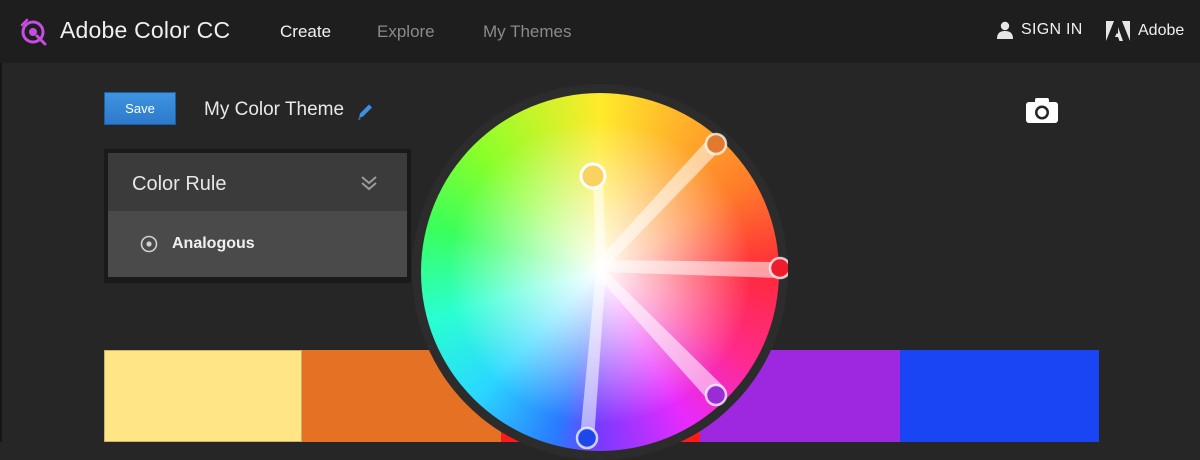 This screenshot has height=460, width=1200. What do you see at coordinates (369, 183) in the screenshot?
I see `double-chevron-down-icon` at bounding box center [369, 183].